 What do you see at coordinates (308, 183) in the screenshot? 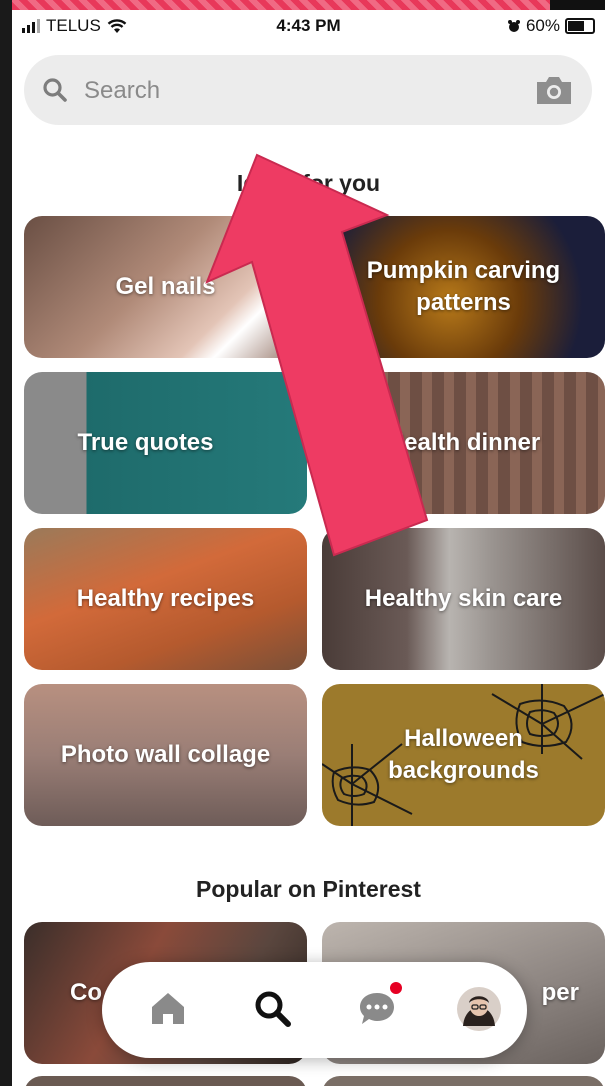
I see `ideas-title: Ideas for you` at bounding box center [308, 183].